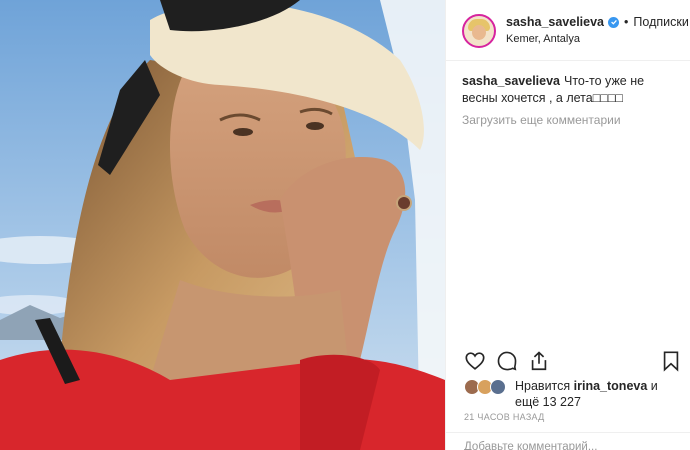 Image resolution: width=690 pixels, height=450 pixels. What do you see at coordinates (614, 22) in the screenshot?
I see `verified-badge-icon` at bounding box center [614, 22].